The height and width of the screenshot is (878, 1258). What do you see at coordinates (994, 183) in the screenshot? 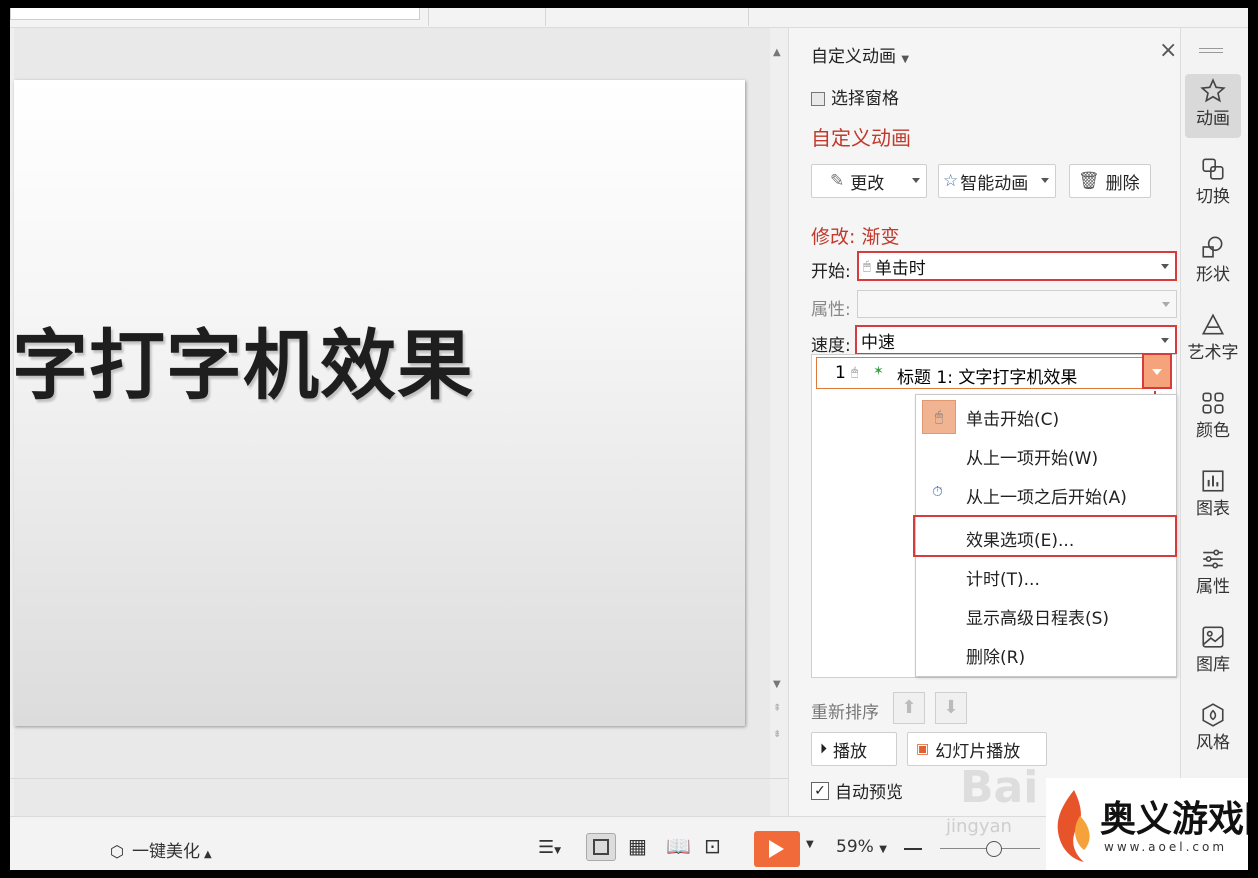
I see `smart-animation-label: 智能动画` at bounding box center [994, 183].